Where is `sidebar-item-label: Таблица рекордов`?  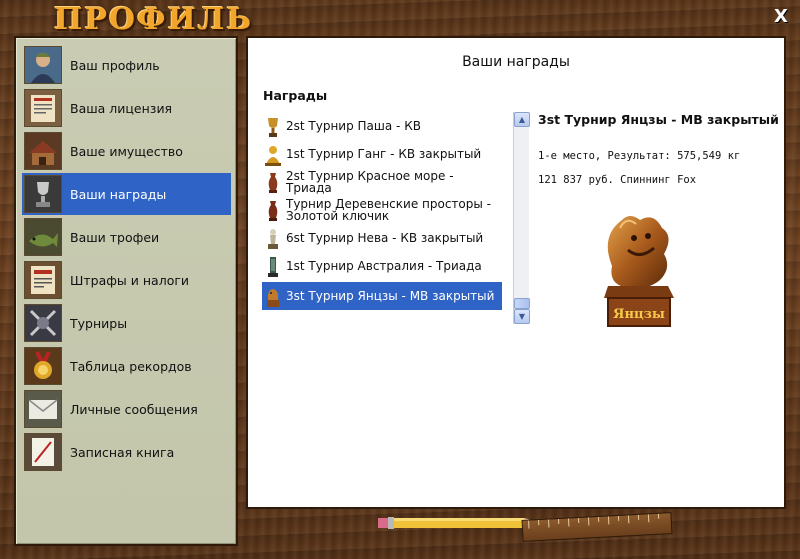
sidebar-item-label: Таблица рекордов is located at coordinates (131, 366).